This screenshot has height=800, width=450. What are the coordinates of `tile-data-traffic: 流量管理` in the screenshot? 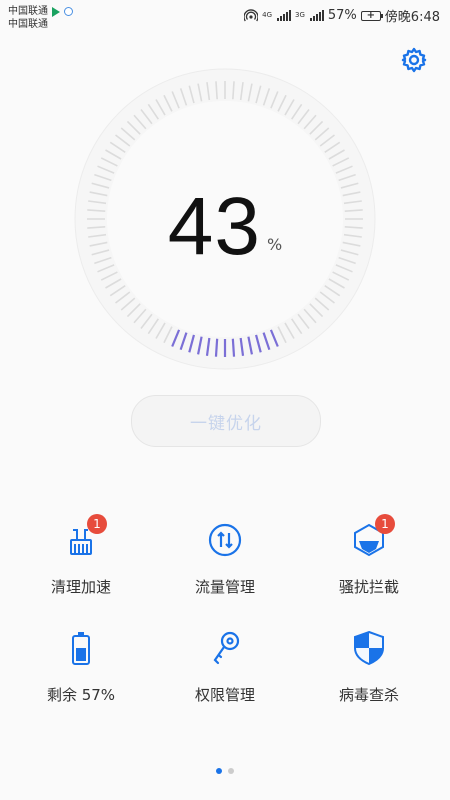 It's located at (225, 565).